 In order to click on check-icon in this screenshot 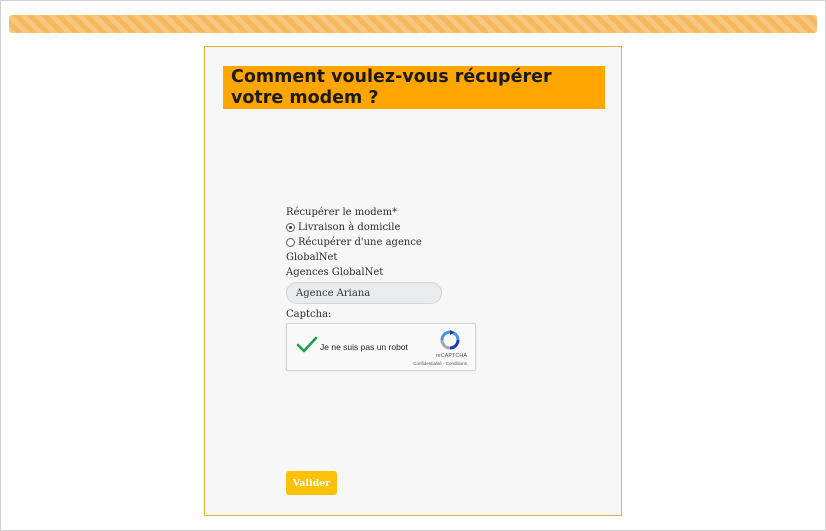, I will do `click(307, 345)`.